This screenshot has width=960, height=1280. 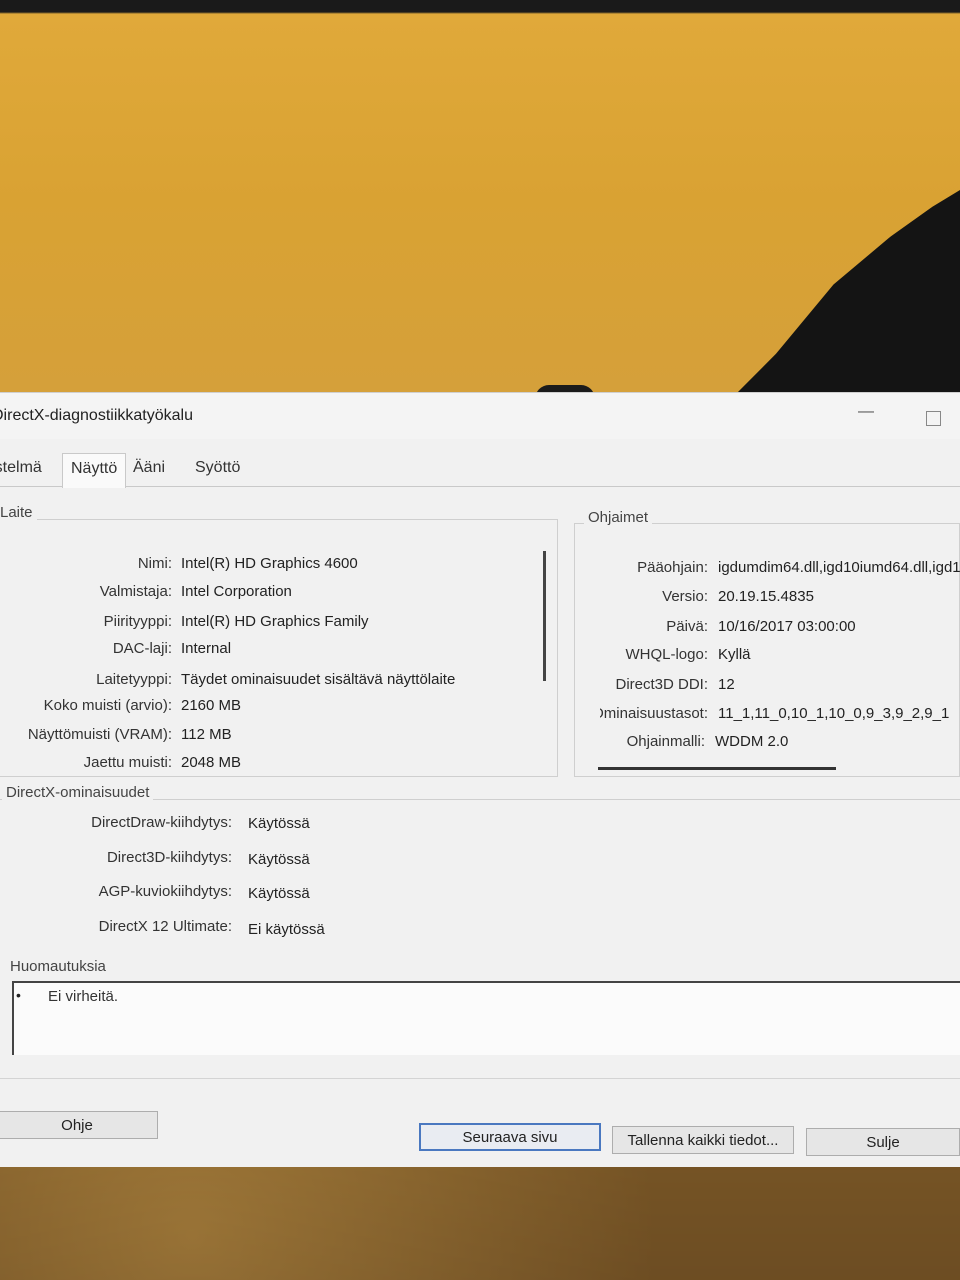 What do you see at coordinates (135, 591) in the screenshot?
I see `device-manufacturer-label: Valmistaja:` at bounding box center [135, 591].